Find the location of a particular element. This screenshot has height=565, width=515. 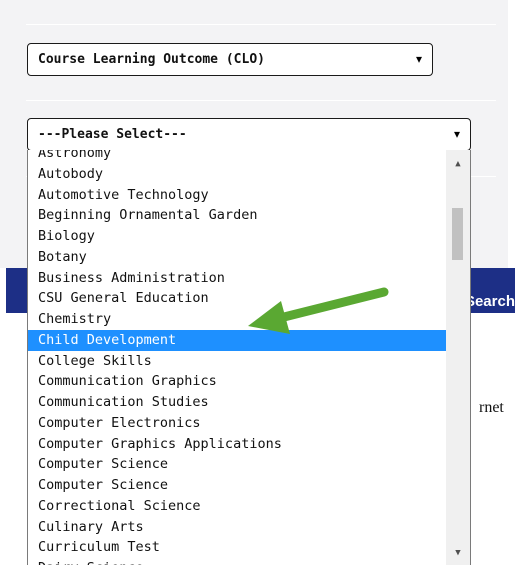

dropdown-option: Astronomy is located at coordinates (237, 157).